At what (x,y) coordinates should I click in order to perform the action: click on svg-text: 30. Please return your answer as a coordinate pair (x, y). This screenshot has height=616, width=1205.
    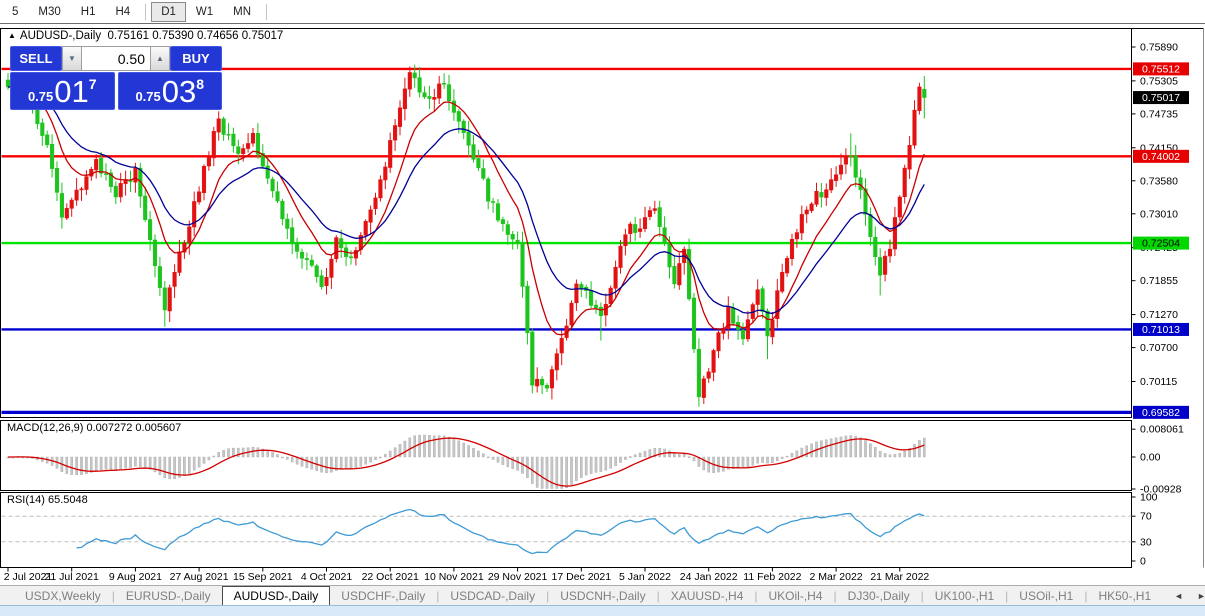
    Looking at the image, I should click on (1146, 542).